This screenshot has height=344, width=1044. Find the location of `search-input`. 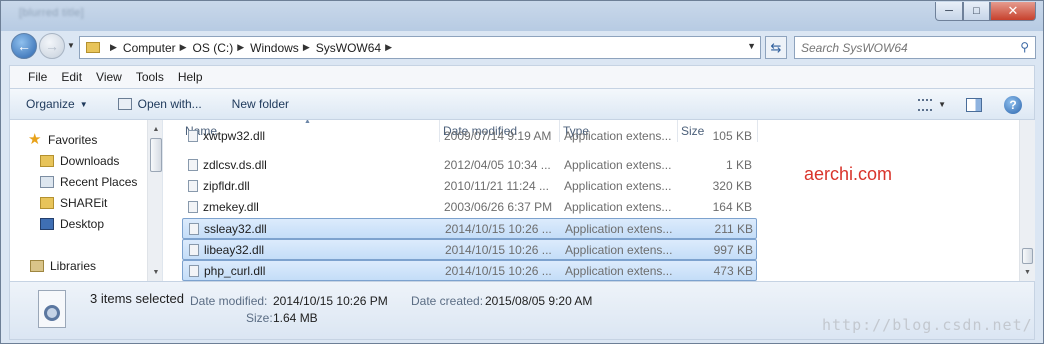

search-input is located at coordinates (901, 47).